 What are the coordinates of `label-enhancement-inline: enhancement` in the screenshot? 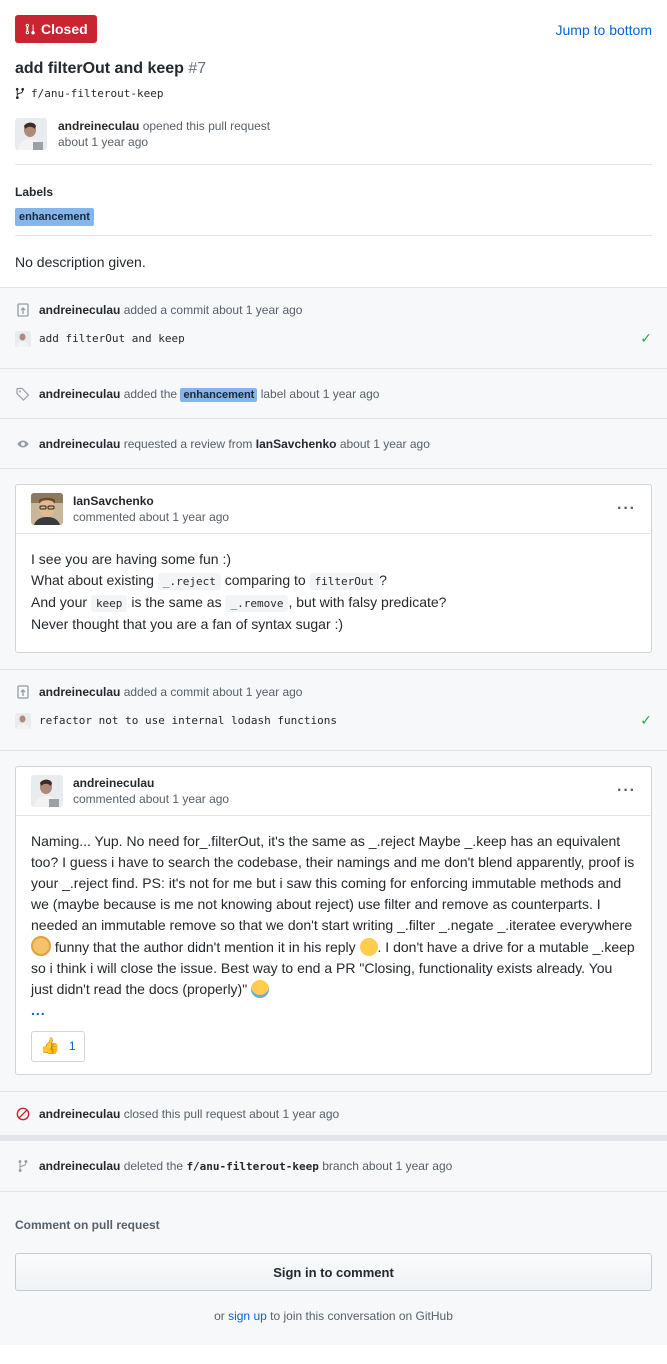 It's located at (219, 394).